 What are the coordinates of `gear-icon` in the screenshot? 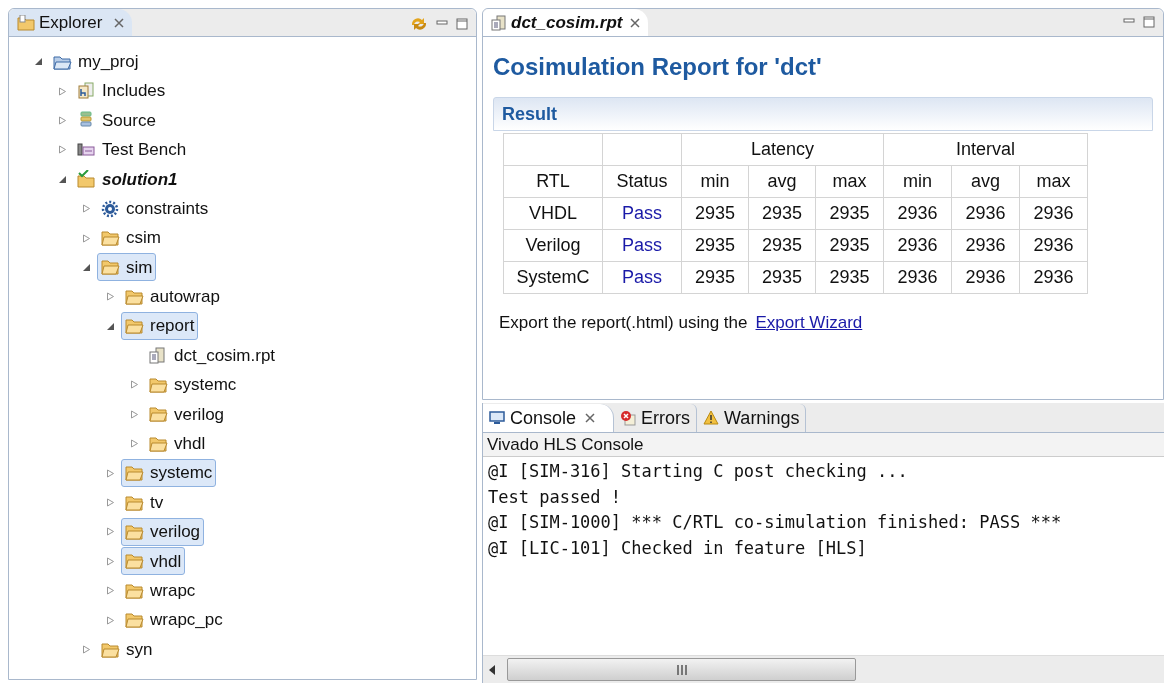 It's located at (110, 208).